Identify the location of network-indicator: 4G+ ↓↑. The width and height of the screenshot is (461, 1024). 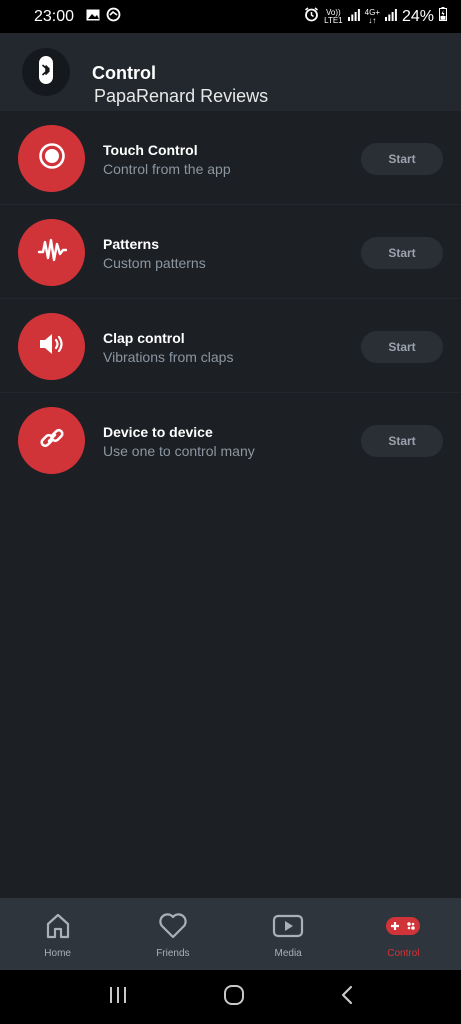
(372, 16).